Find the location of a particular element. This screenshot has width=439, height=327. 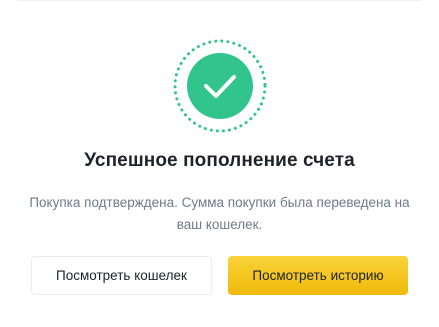

view-history-button: Посмотреть историю is located at coordinates (318, 275).